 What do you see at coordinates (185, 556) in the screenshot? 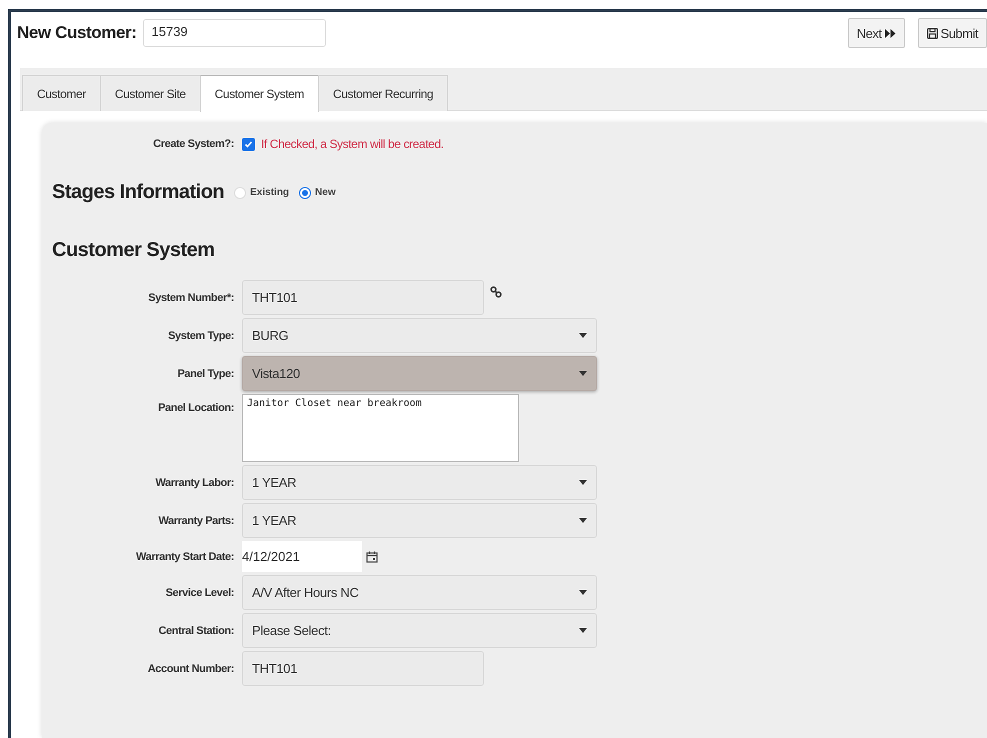
I see `field-label: Warranty Start Date:` at bounding box center [185, 556].